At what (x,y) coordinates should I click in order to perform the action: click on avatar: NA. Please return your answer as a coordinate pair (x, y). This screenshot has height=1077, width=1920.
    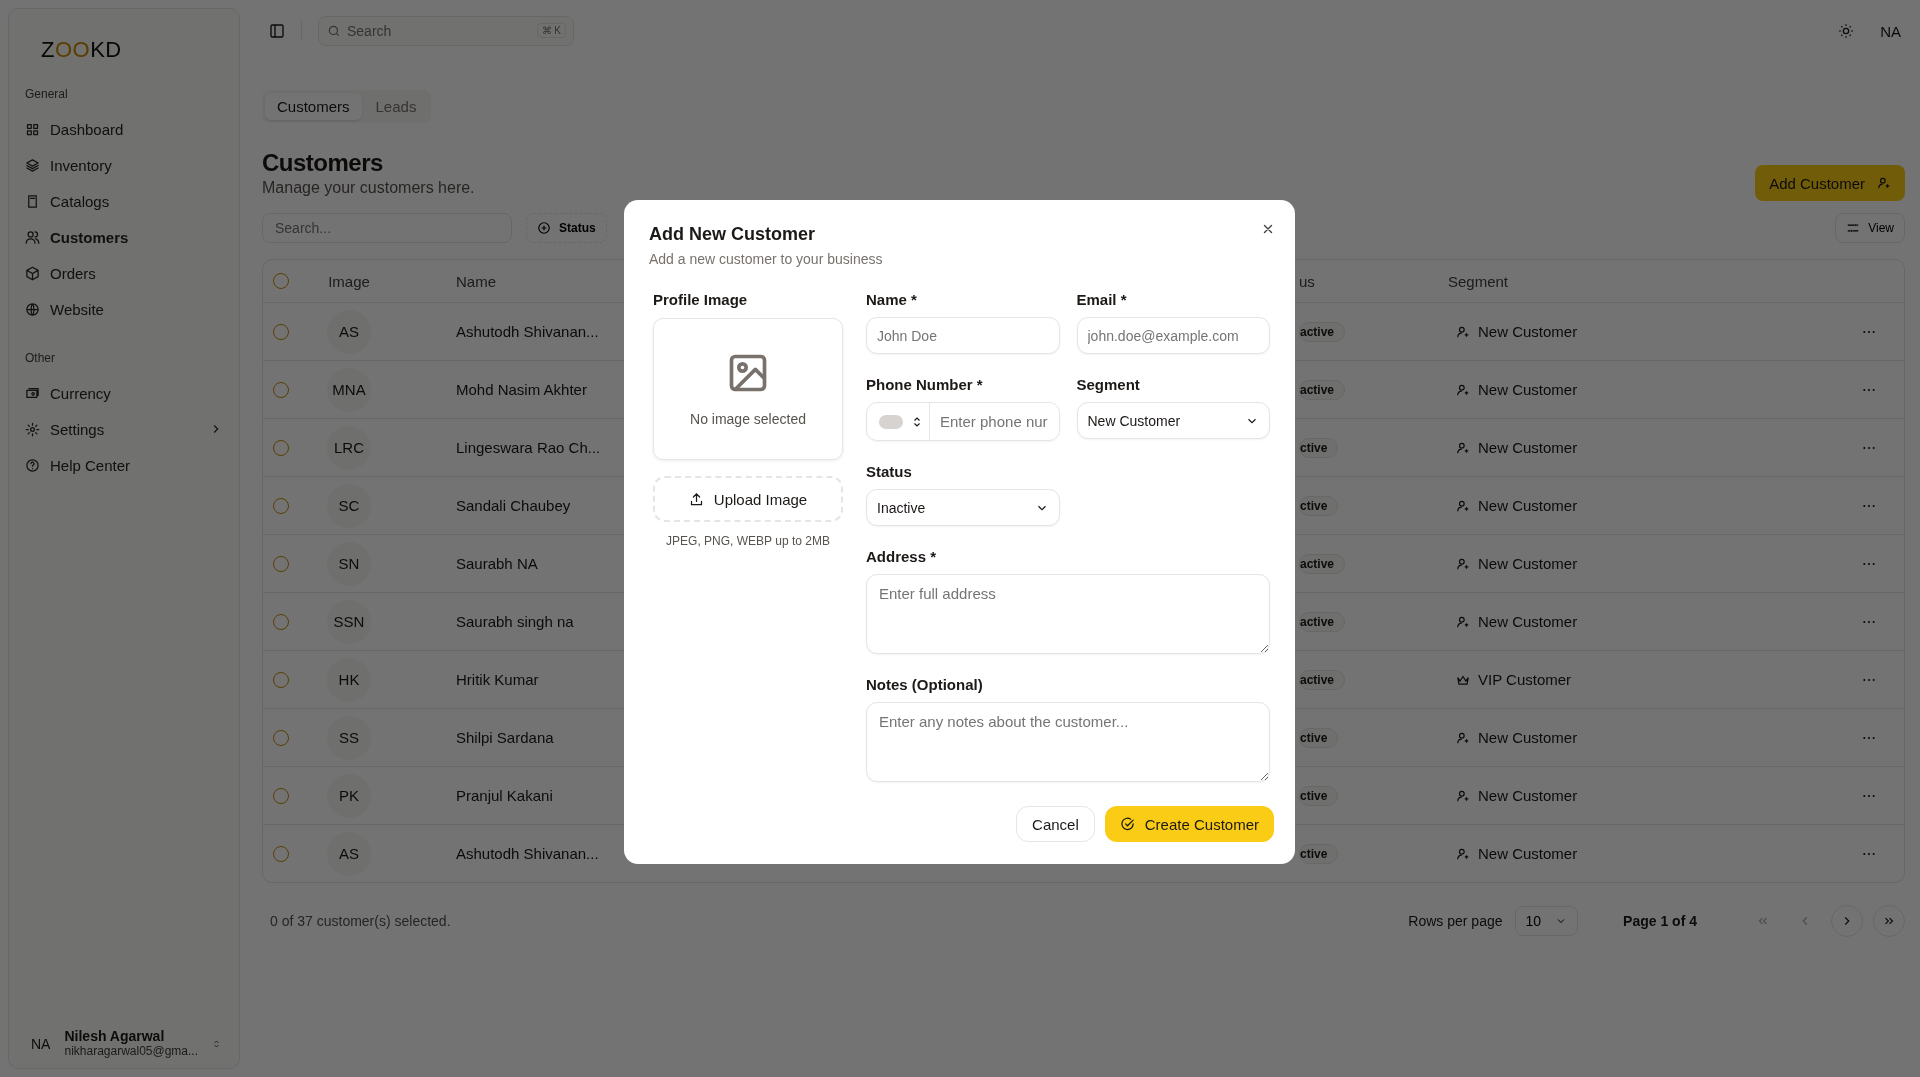
    Looking at the image, I should click on (1890, 31).